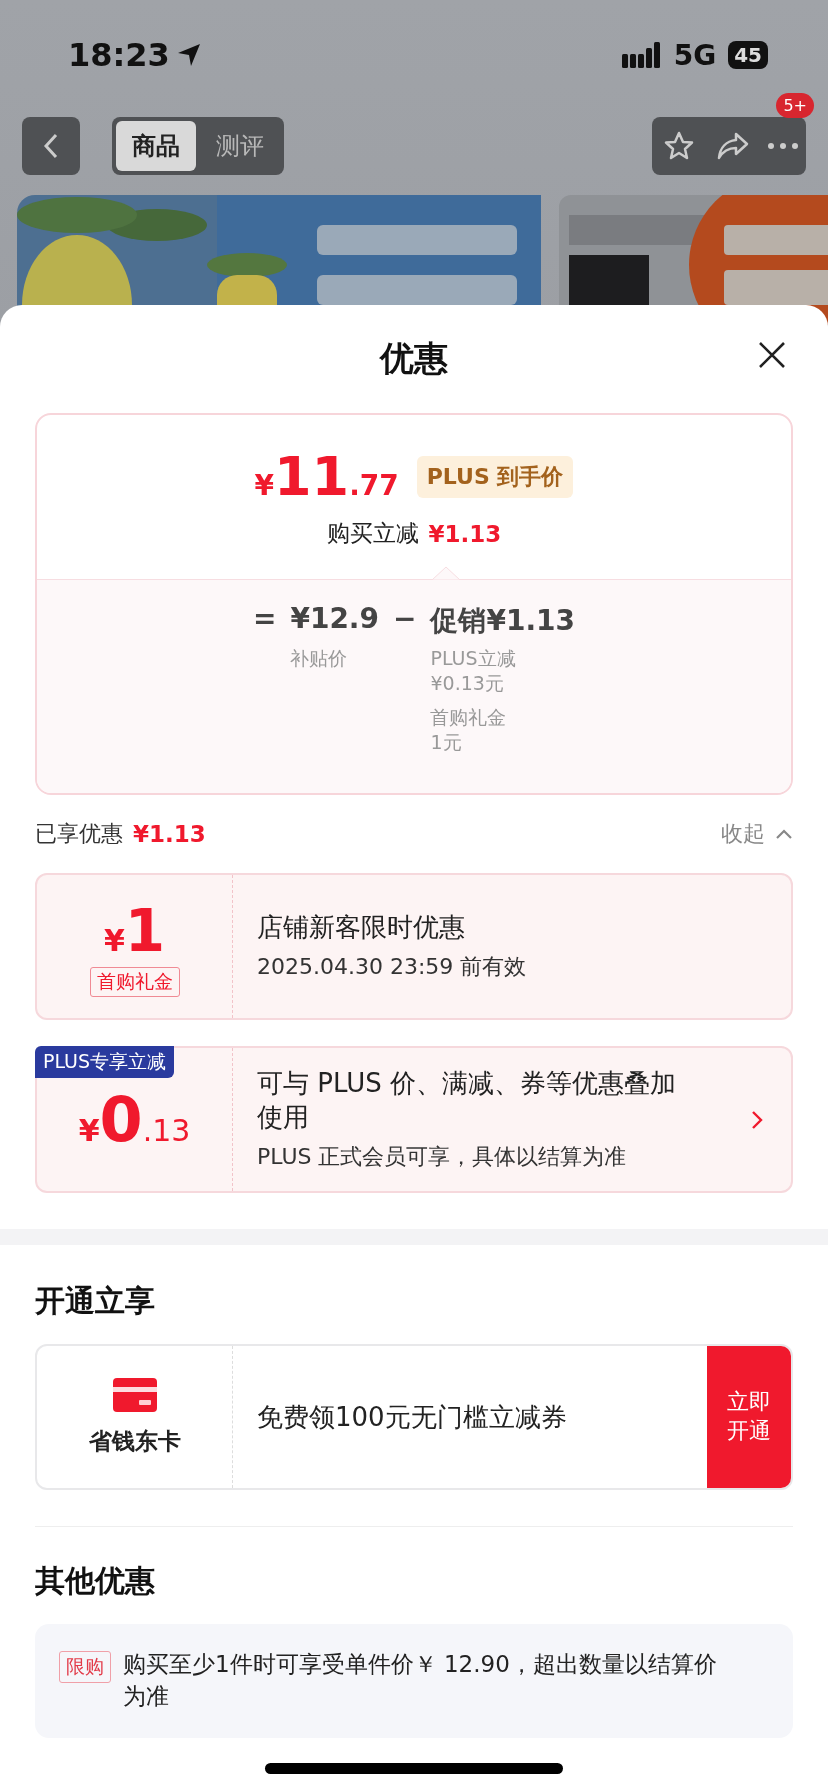 This screenshot has width=828, height=1792. Describe the element at coordinates (134, 981) in the screenshot. I see `coupon-tag: 首购礼金` at that location.